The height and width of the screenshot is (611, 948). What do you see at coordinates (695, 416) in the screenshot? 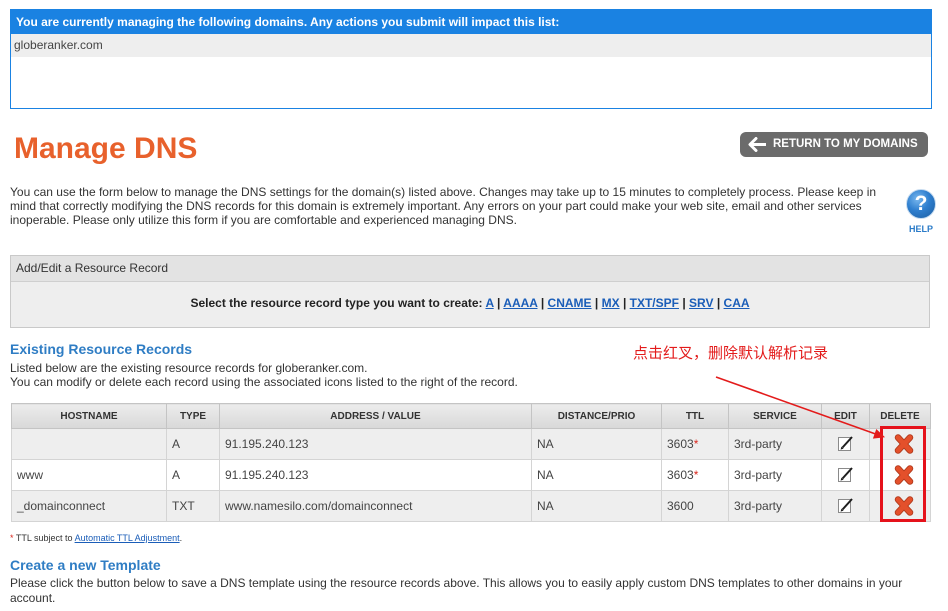
I see `column-header-ttl: TTL` at bounding box center [695, 416].